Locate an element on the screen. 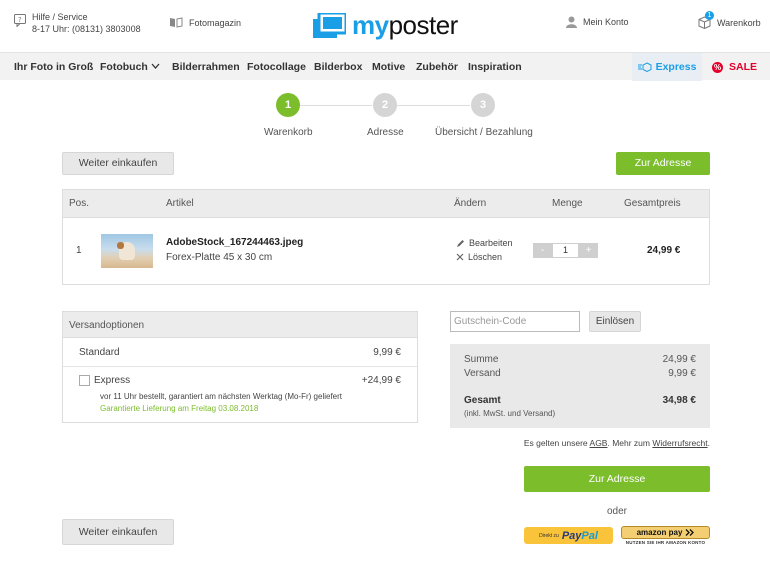 Image resolution: width=770 pixels, height=578 pixels. delete-label: Löschen is located at coordinates (485, 257).